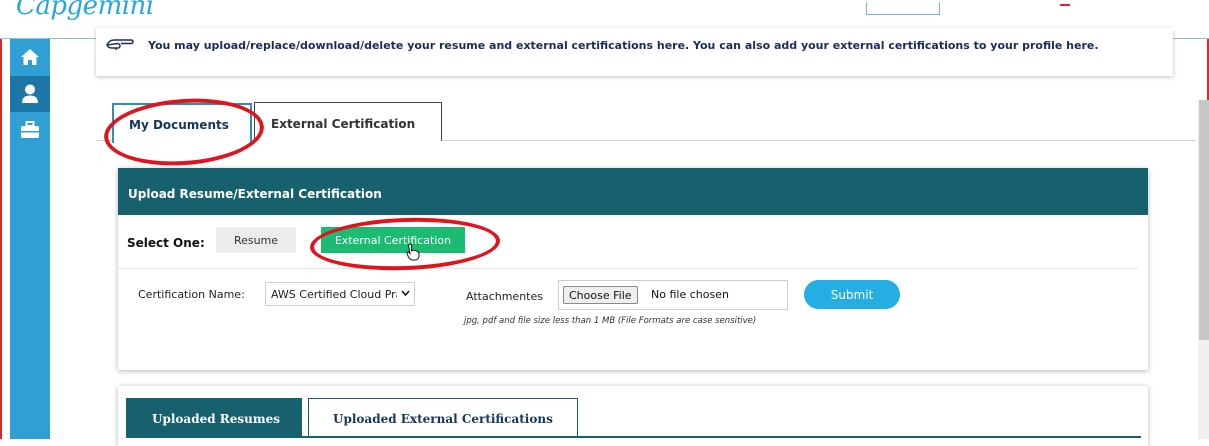  I want to click on chevron-down-icon, so click(405, 293).